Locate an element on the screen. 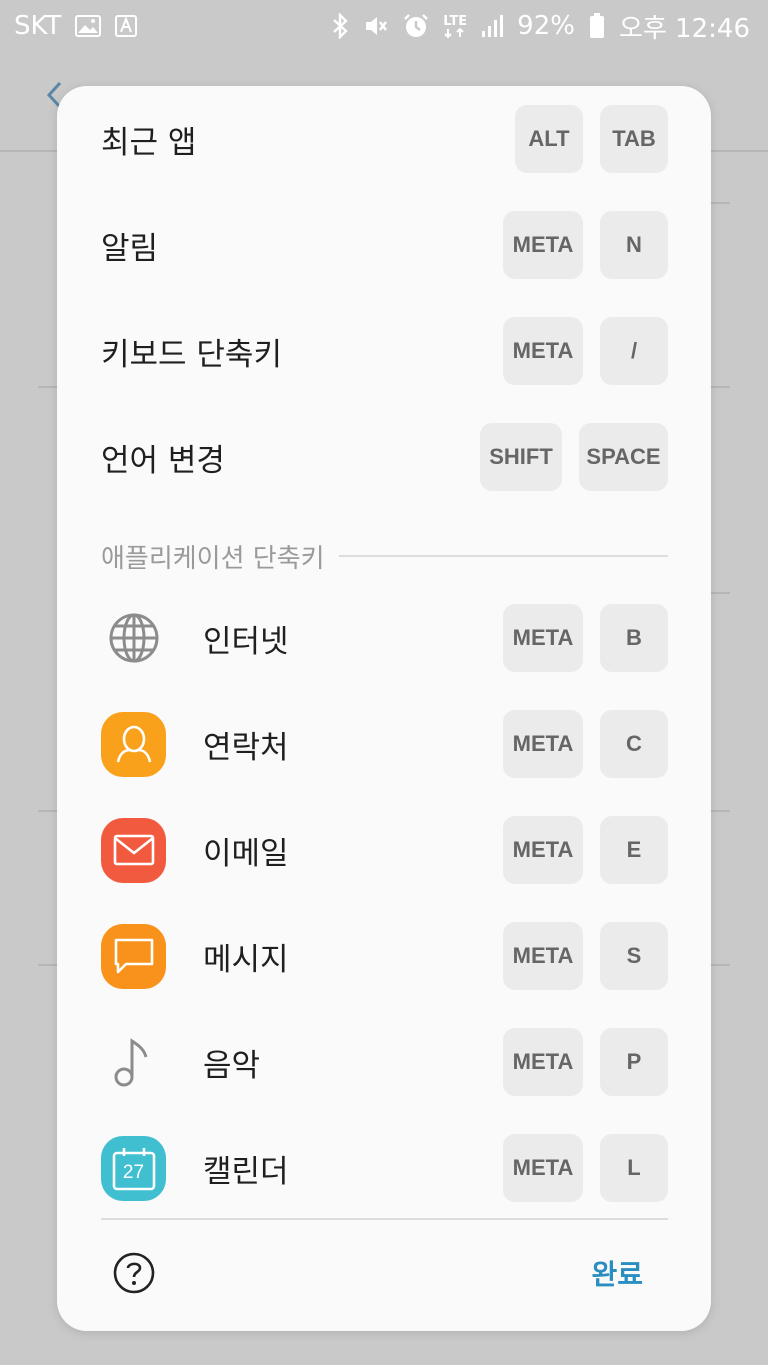 This screenshot has height=1365, width=768. music-note-icon is located at coordinates (133, 1062).